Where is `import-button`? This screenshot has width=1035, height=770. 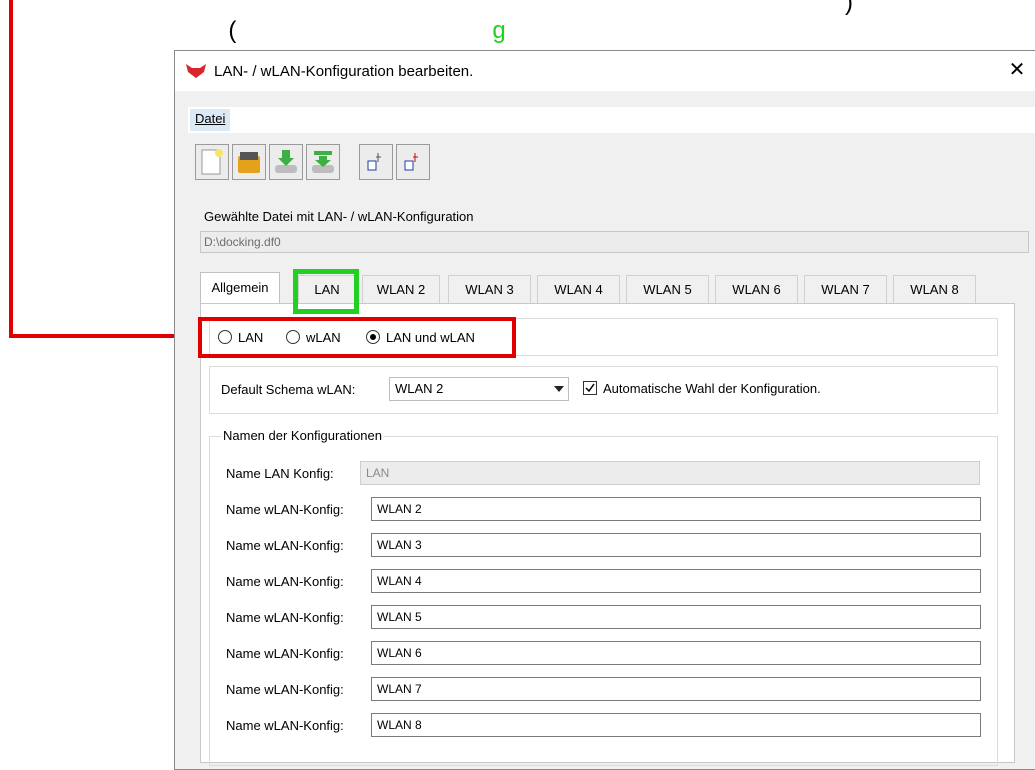
import-button is located at coordinates (286, 162).